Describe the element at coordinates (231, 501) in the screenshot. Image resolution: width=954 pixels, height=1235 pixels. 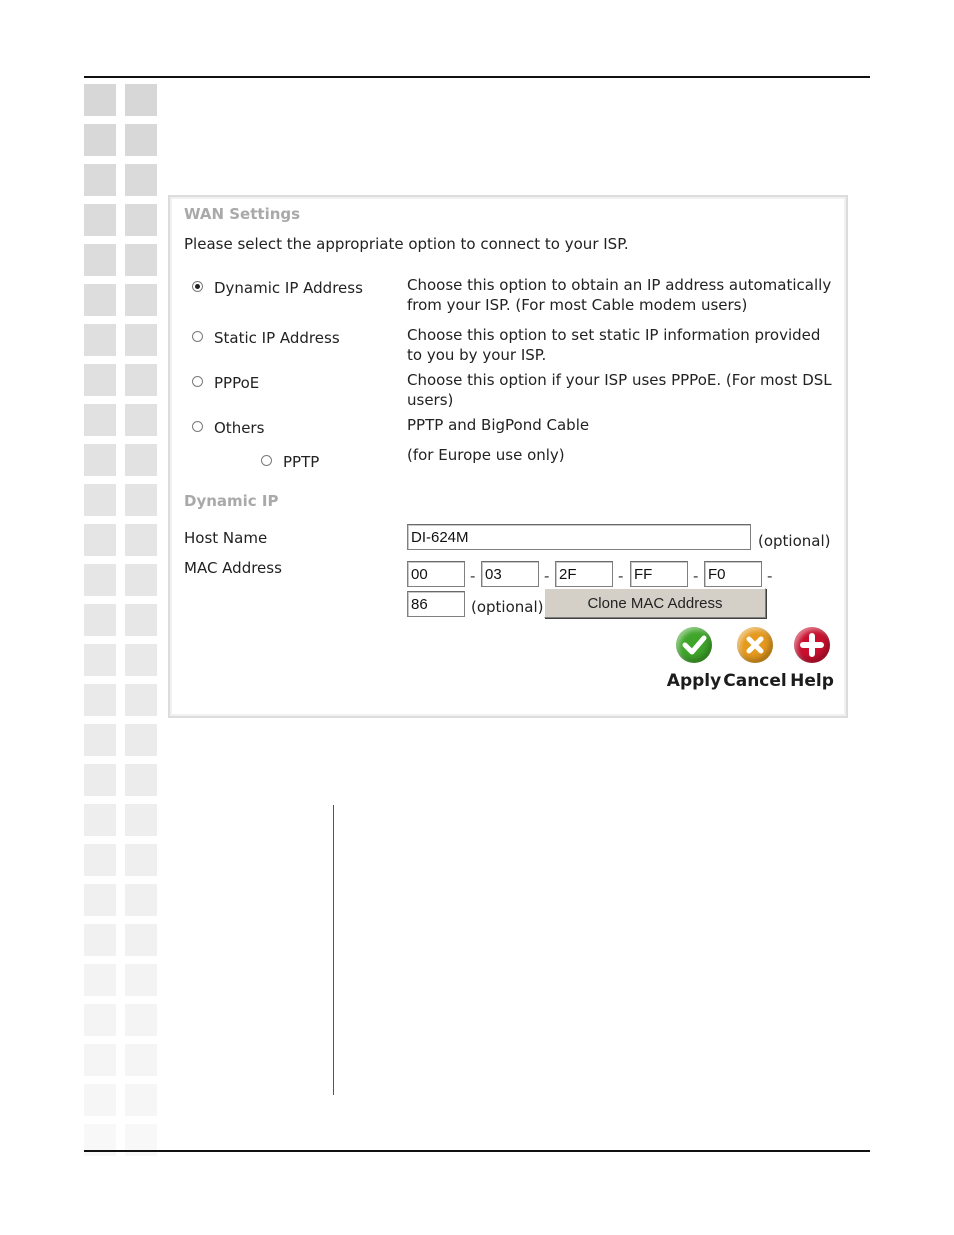
I see `dynamic-ip-title: Dynamic IP` at that location.